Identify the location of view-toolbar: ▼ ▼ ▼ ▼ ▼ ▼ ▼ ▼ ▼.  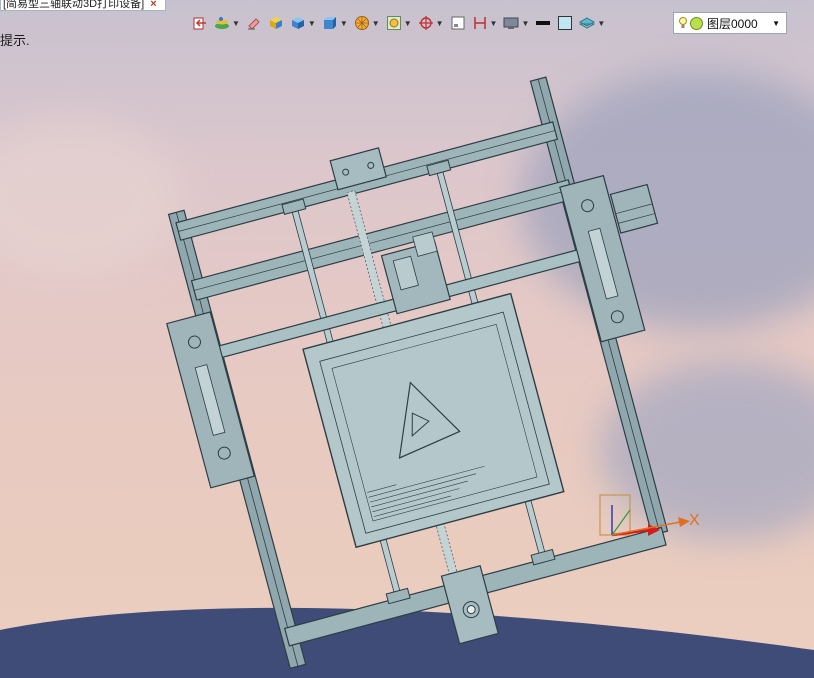
(398, 23).